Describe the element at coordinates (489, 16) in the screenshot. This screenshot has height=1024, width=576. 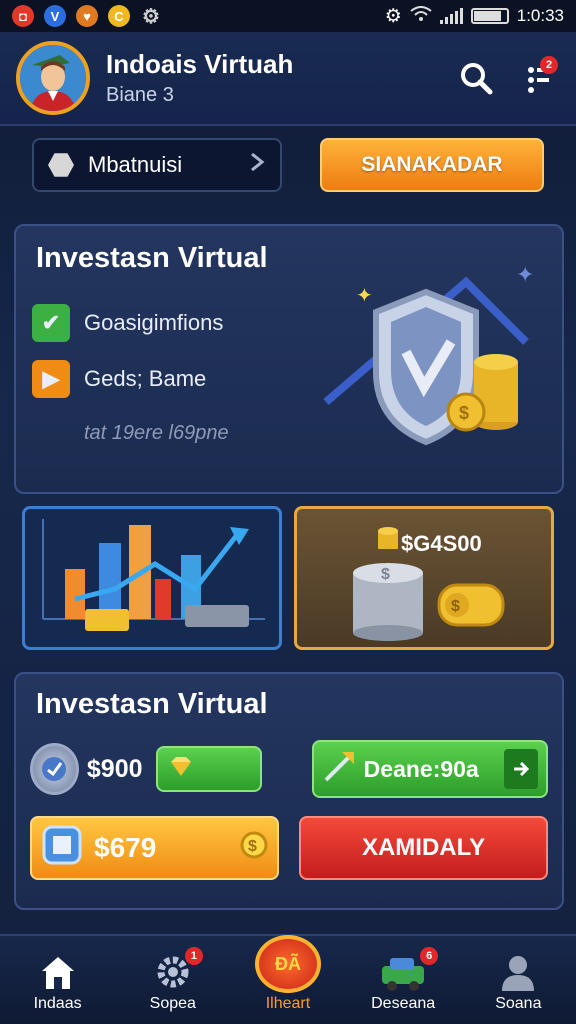
I see `battery-icon` at that location.